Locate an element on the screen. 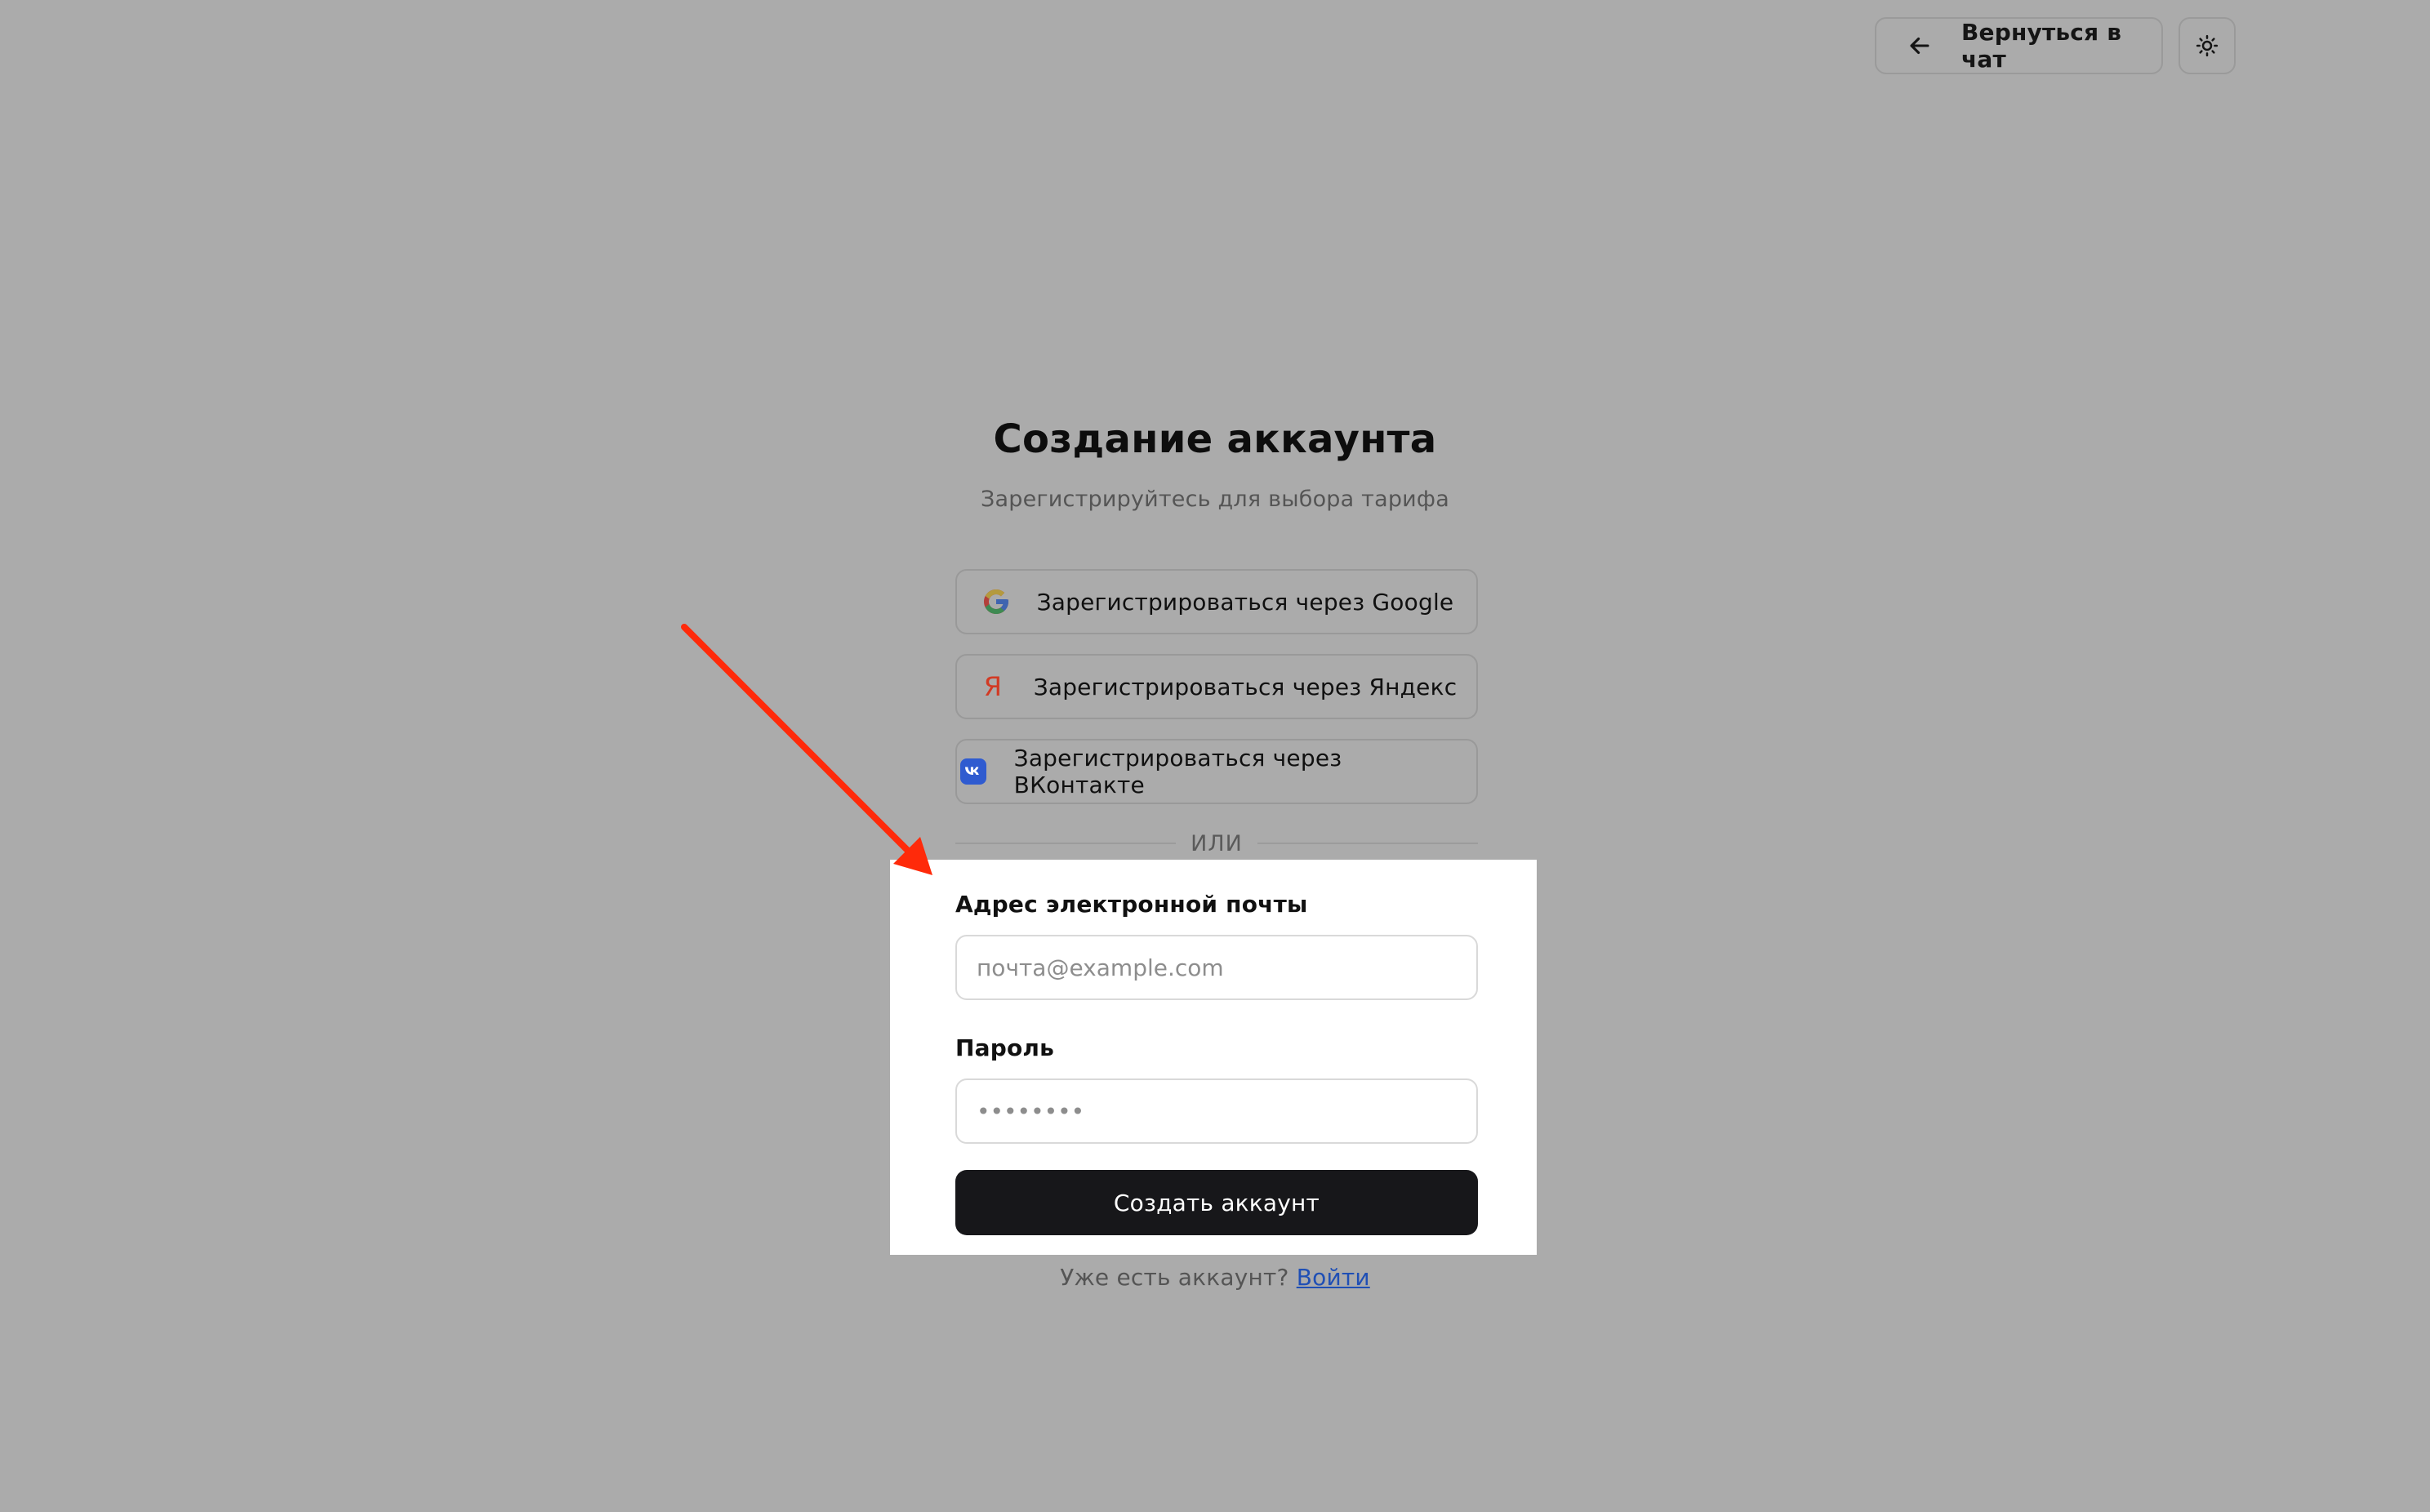 Image resolution: width=2430 pixels, height=1512 pixels. arrow-left-icon is located at coordinates (1920, 46).